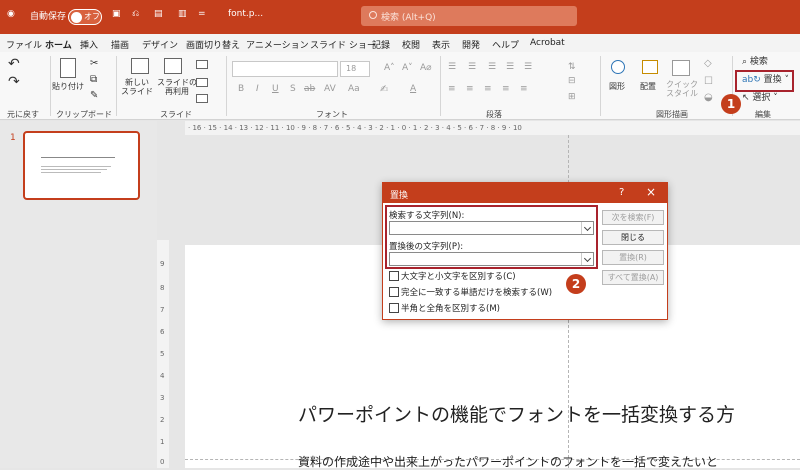 Image resolution: width=800 pixels, height=470 pixels. What do you see at coordinates (354, 89) in the screenshot?
I see `case-icon: Aa` at bounding box center [354, 89].